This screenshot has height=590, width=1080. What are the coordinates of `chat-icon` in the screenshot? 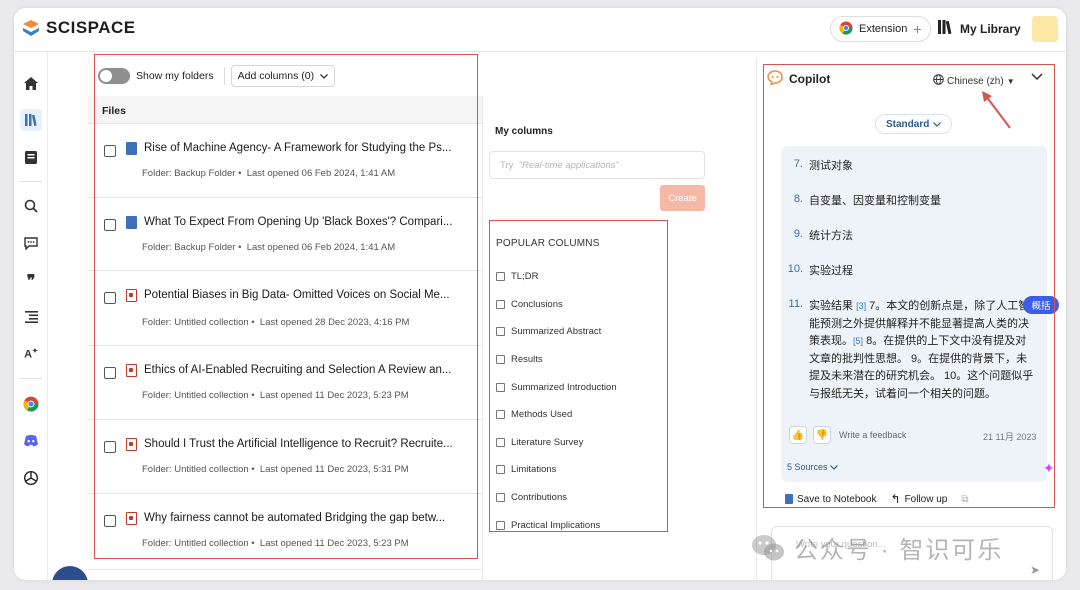 It's located at (31, 243).